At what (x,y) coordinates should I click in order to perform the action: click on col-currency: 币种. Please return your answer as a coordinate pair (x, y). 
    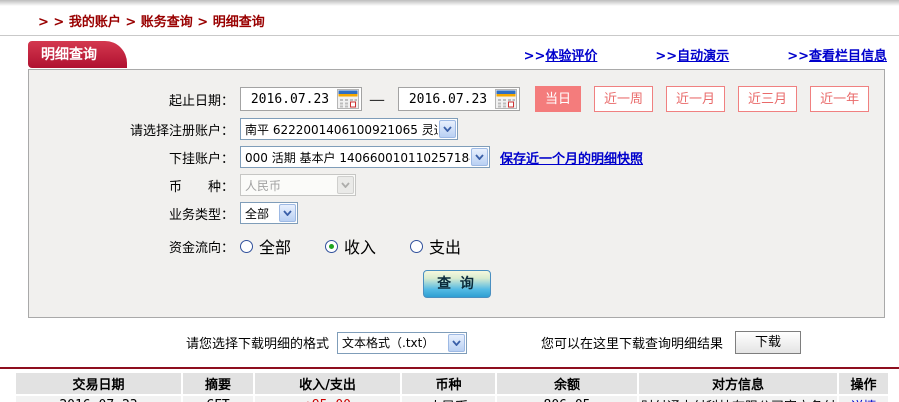
    Looking at the image, I should click on (448, 383).